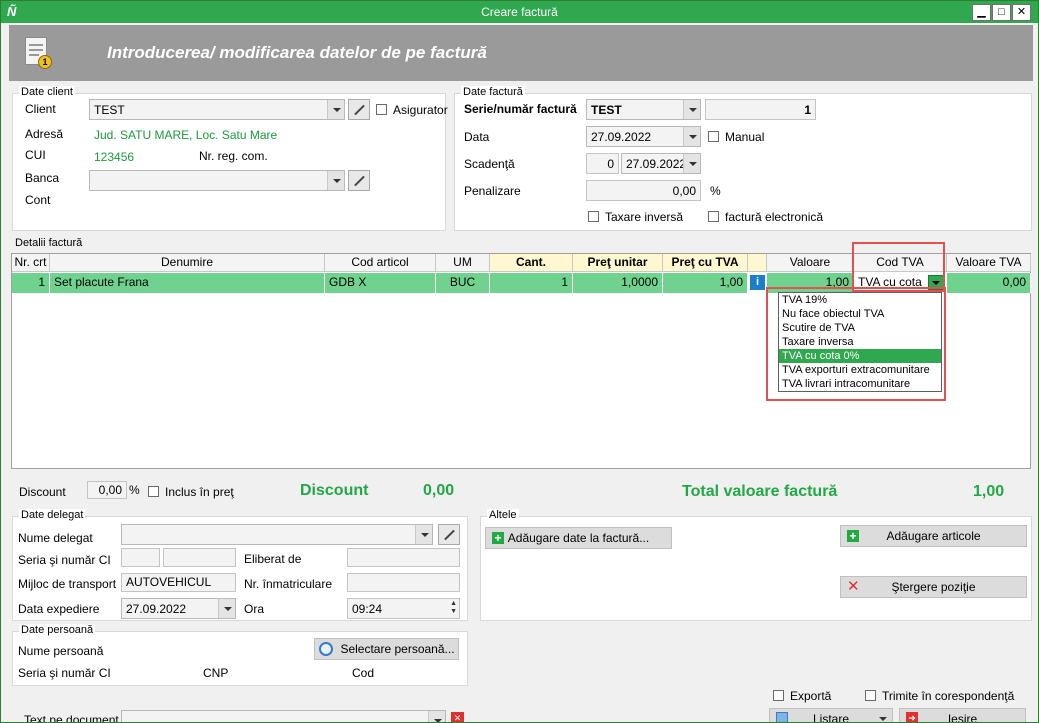  What do you see at coordinates (531, 283) in the screenshot?
I see `row-cant: 1` at bounding box center [531, 283].